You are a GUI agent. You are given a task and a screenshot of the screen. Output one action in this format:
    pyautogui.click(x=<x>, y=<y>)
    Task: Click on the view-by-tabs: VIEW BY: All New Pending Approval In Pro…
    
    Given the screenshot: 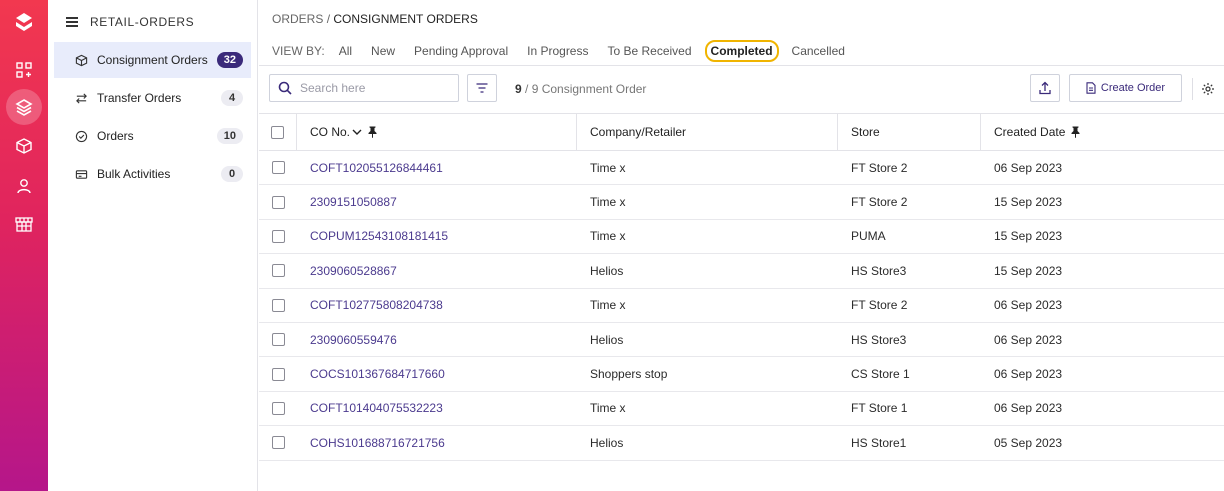 What is the action you would take?
    pyautogui.click(x=568, y=51)
    